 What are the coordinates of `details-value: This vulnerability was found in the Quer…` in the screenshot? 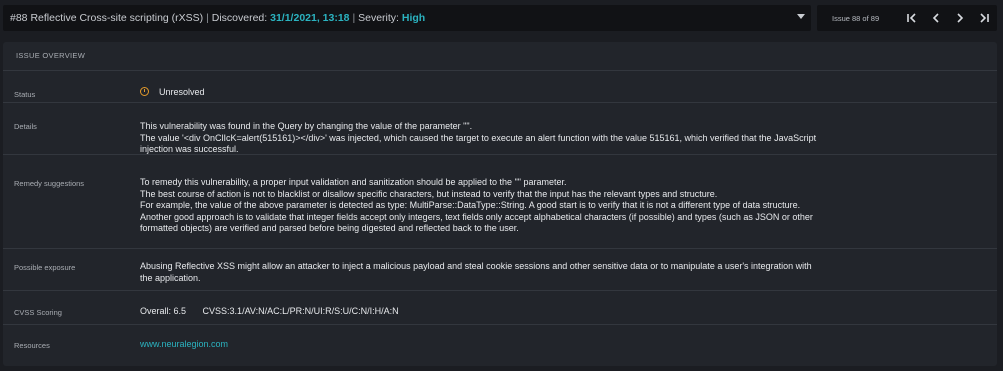 It's located at (530, 138).